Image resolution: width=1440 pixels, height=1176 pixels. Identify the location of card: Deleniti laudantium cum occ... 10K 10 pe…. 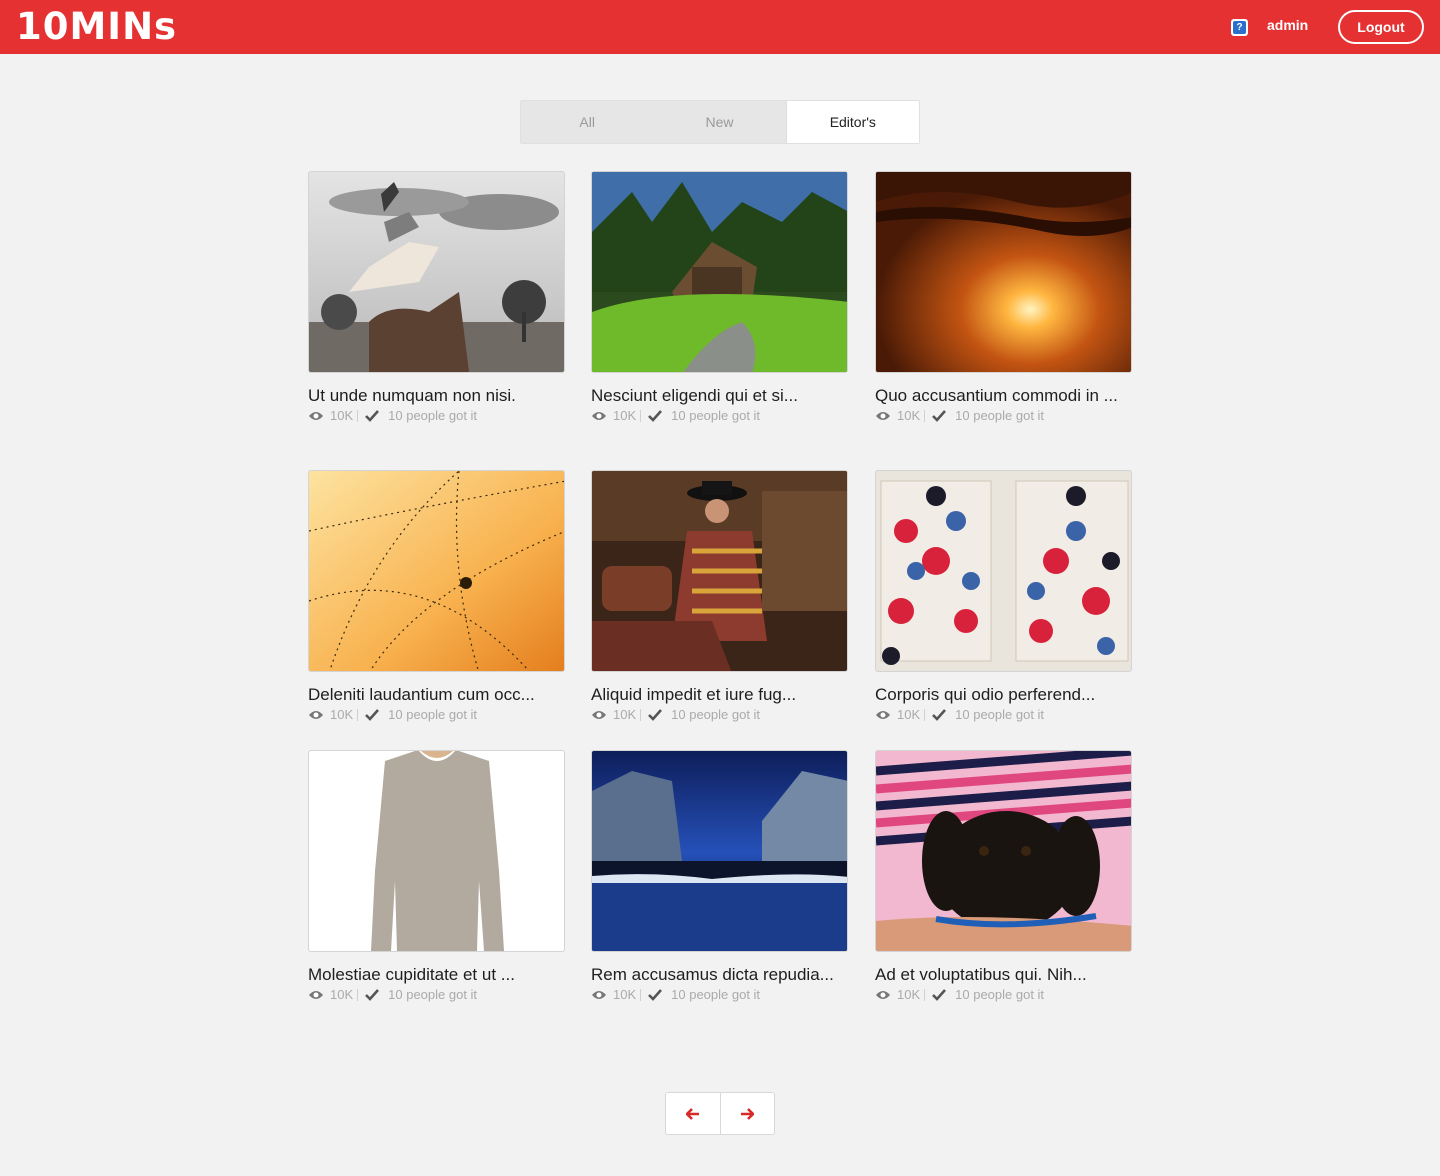
(436, 597).